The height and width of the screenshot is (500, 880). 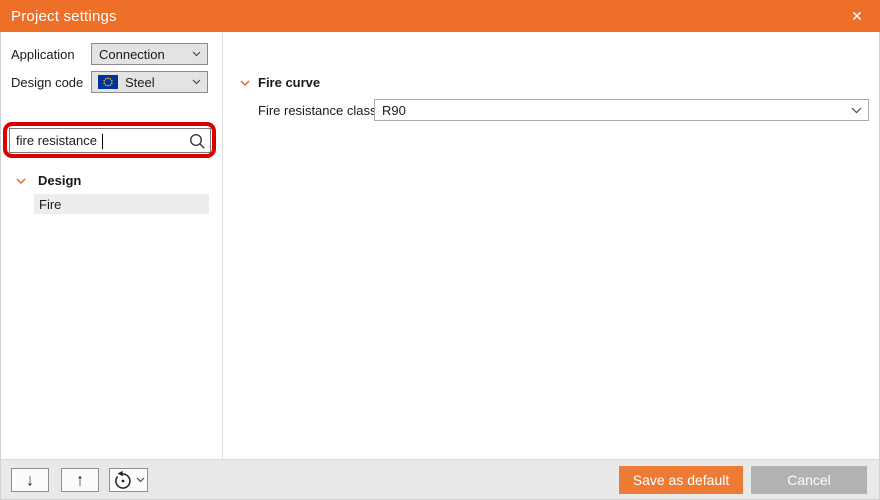 I want to click on tree-item-label: Fire, so click(x=50, y=204).